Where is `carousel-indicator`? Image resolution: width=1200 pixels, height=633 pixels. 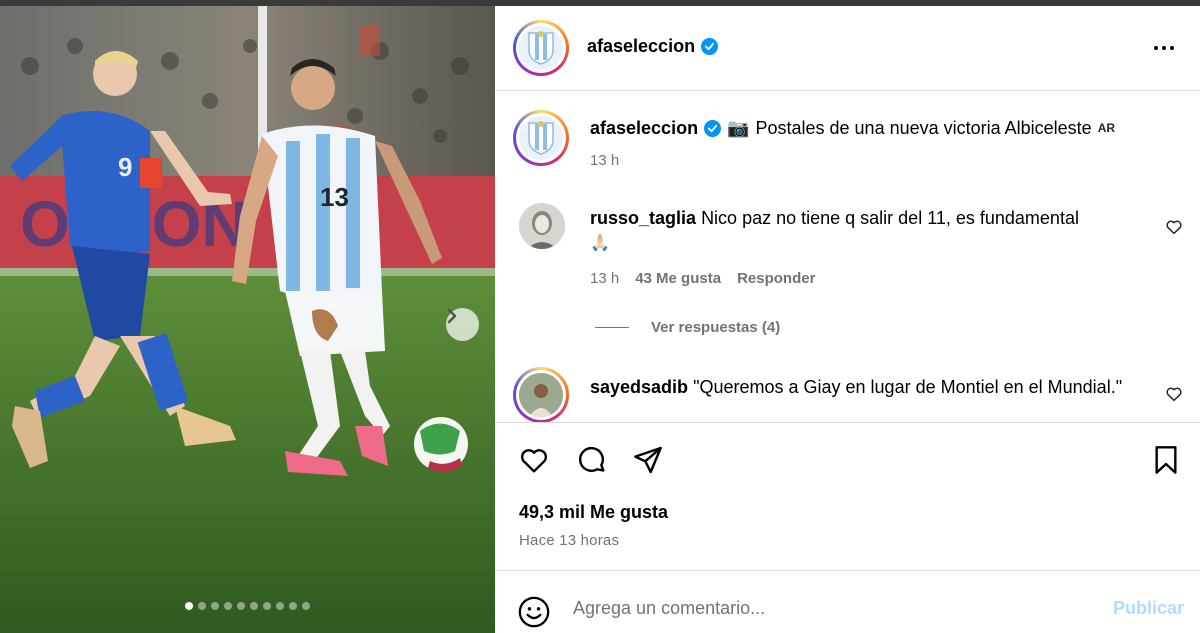
carousel-indicator is located at coordinates (247, 606).